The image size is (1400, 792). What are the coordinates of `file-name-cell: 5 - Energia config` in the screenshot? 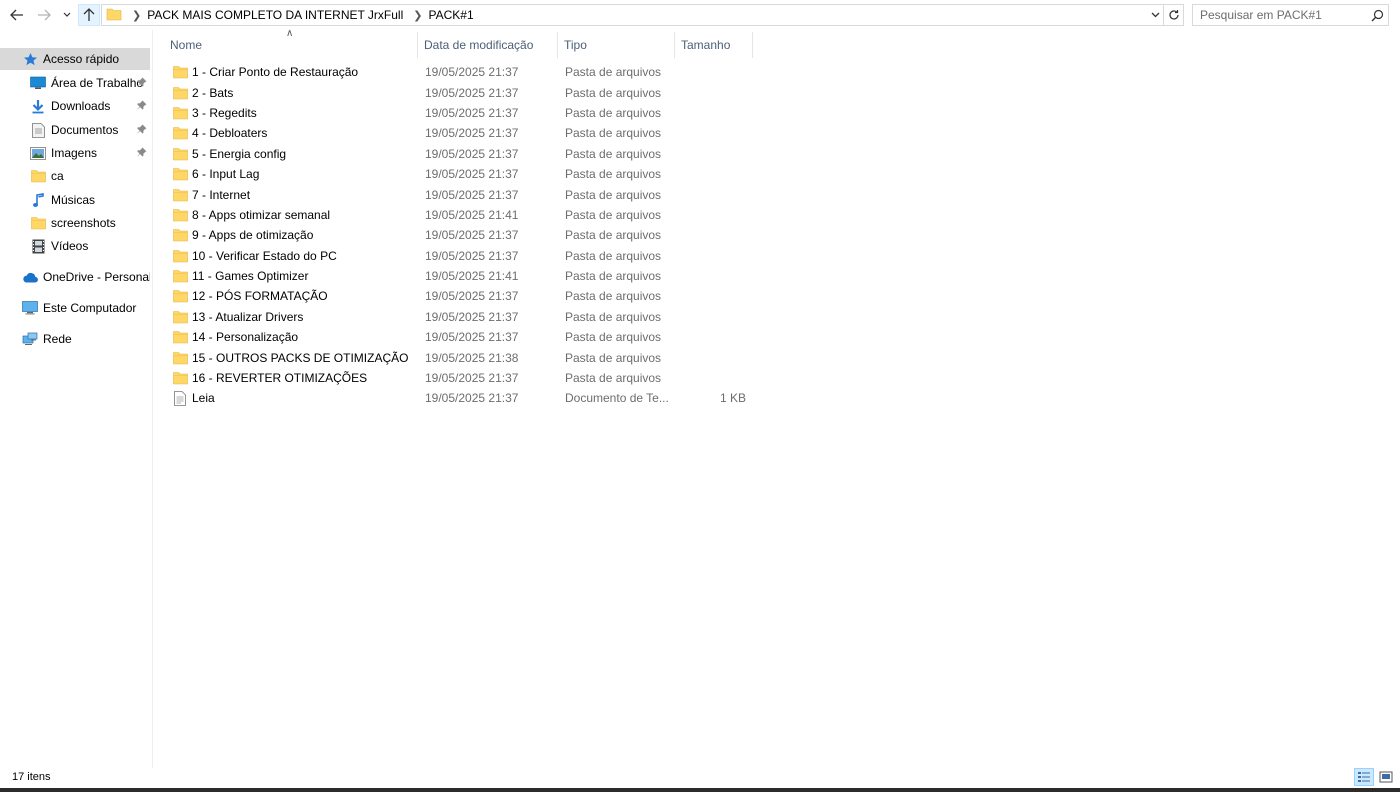 It's located at (229, 154).